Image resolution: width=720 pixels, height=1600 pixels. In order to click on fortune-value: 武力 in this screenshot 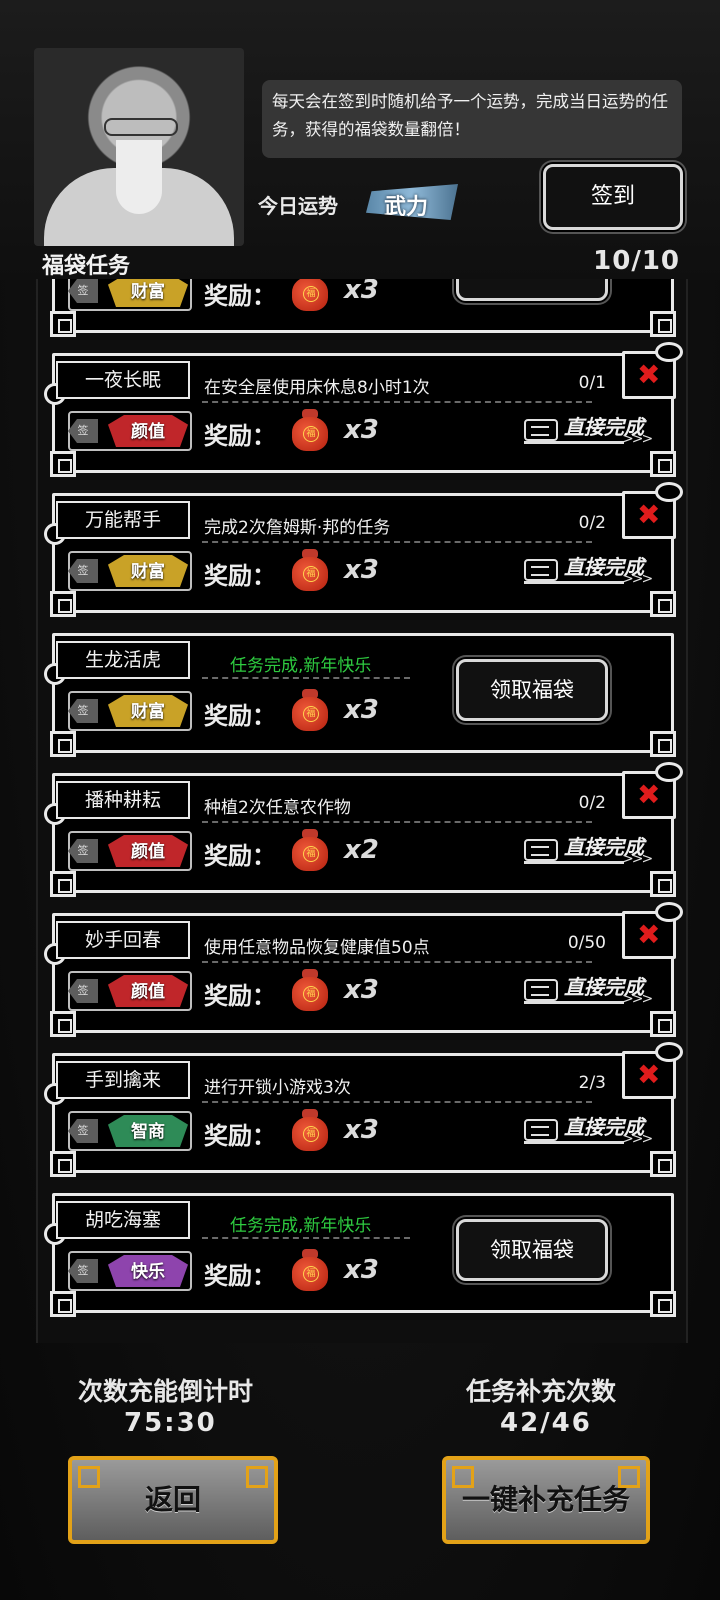, I will do `click(406, 207)`.